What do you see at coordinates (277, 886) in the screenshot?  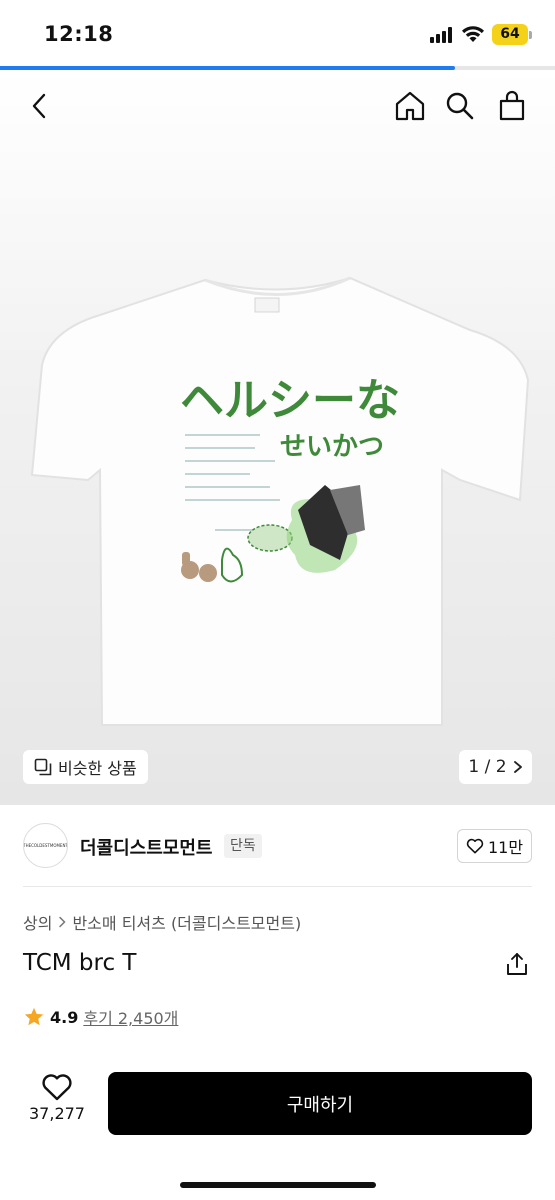 I see `divider` at bounding box center [277, 886].